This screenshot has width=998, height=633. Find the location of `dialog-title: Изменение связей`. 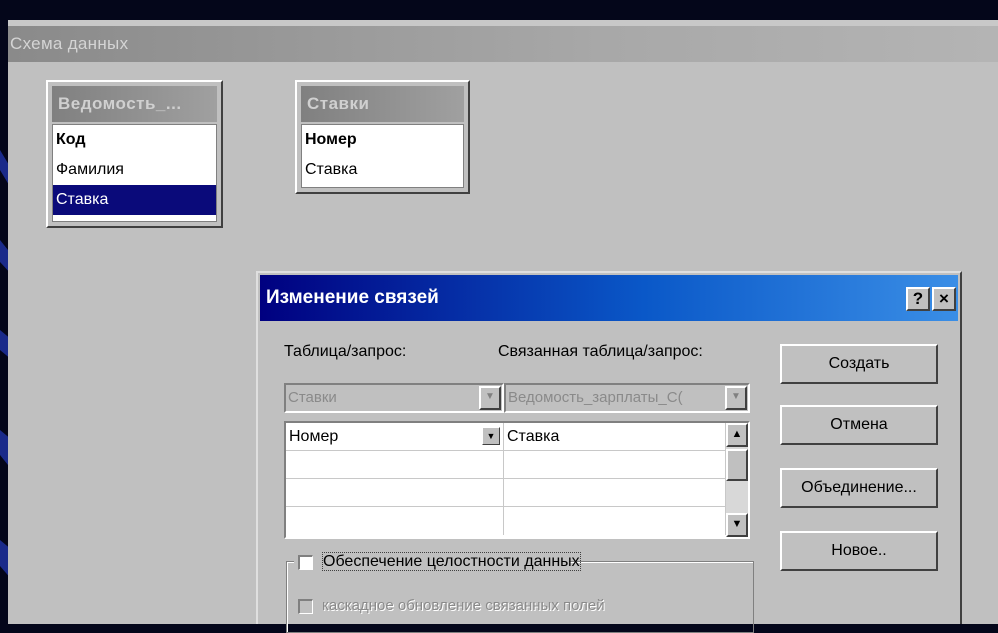

dialog-title: Изменение связей is located at coordinates (352, 297).